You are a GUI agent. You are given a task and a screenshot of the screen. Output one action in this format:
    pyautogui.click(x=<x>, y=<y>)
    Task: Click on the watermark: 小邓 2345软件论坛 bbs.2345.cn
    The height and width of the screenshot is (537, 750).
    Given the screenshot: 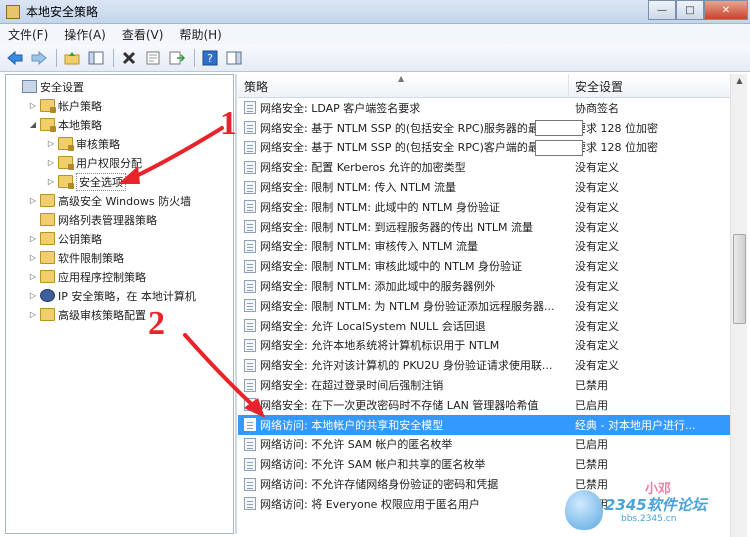 What is the action you would take?
    pyautogui.click(x=657, y=506)
    